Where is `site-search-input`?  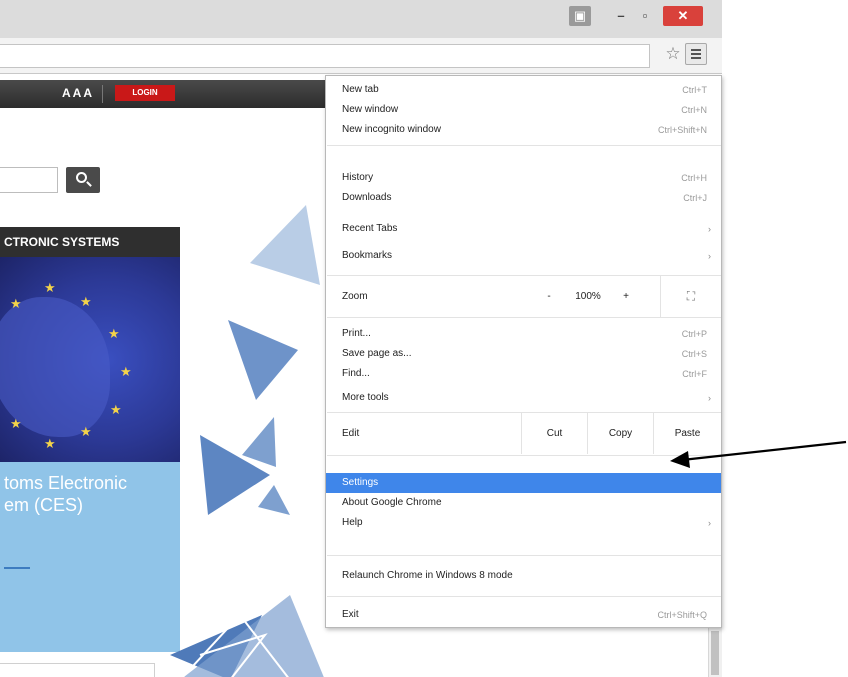
site-search-input is located at coordinates (29, 180).